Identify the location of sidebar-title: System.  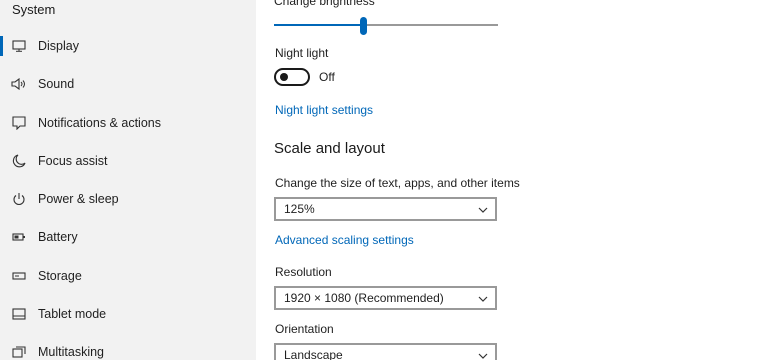
(34, 9).